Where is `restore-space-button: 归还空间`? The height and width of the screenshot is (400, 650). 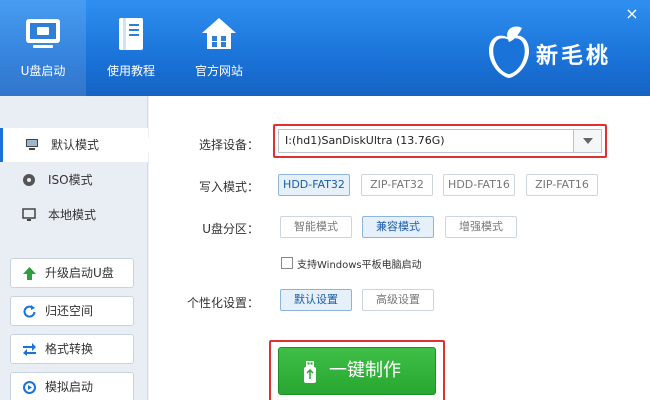 restore-space-button: 归还空间 is located at coordinates (72, 311).